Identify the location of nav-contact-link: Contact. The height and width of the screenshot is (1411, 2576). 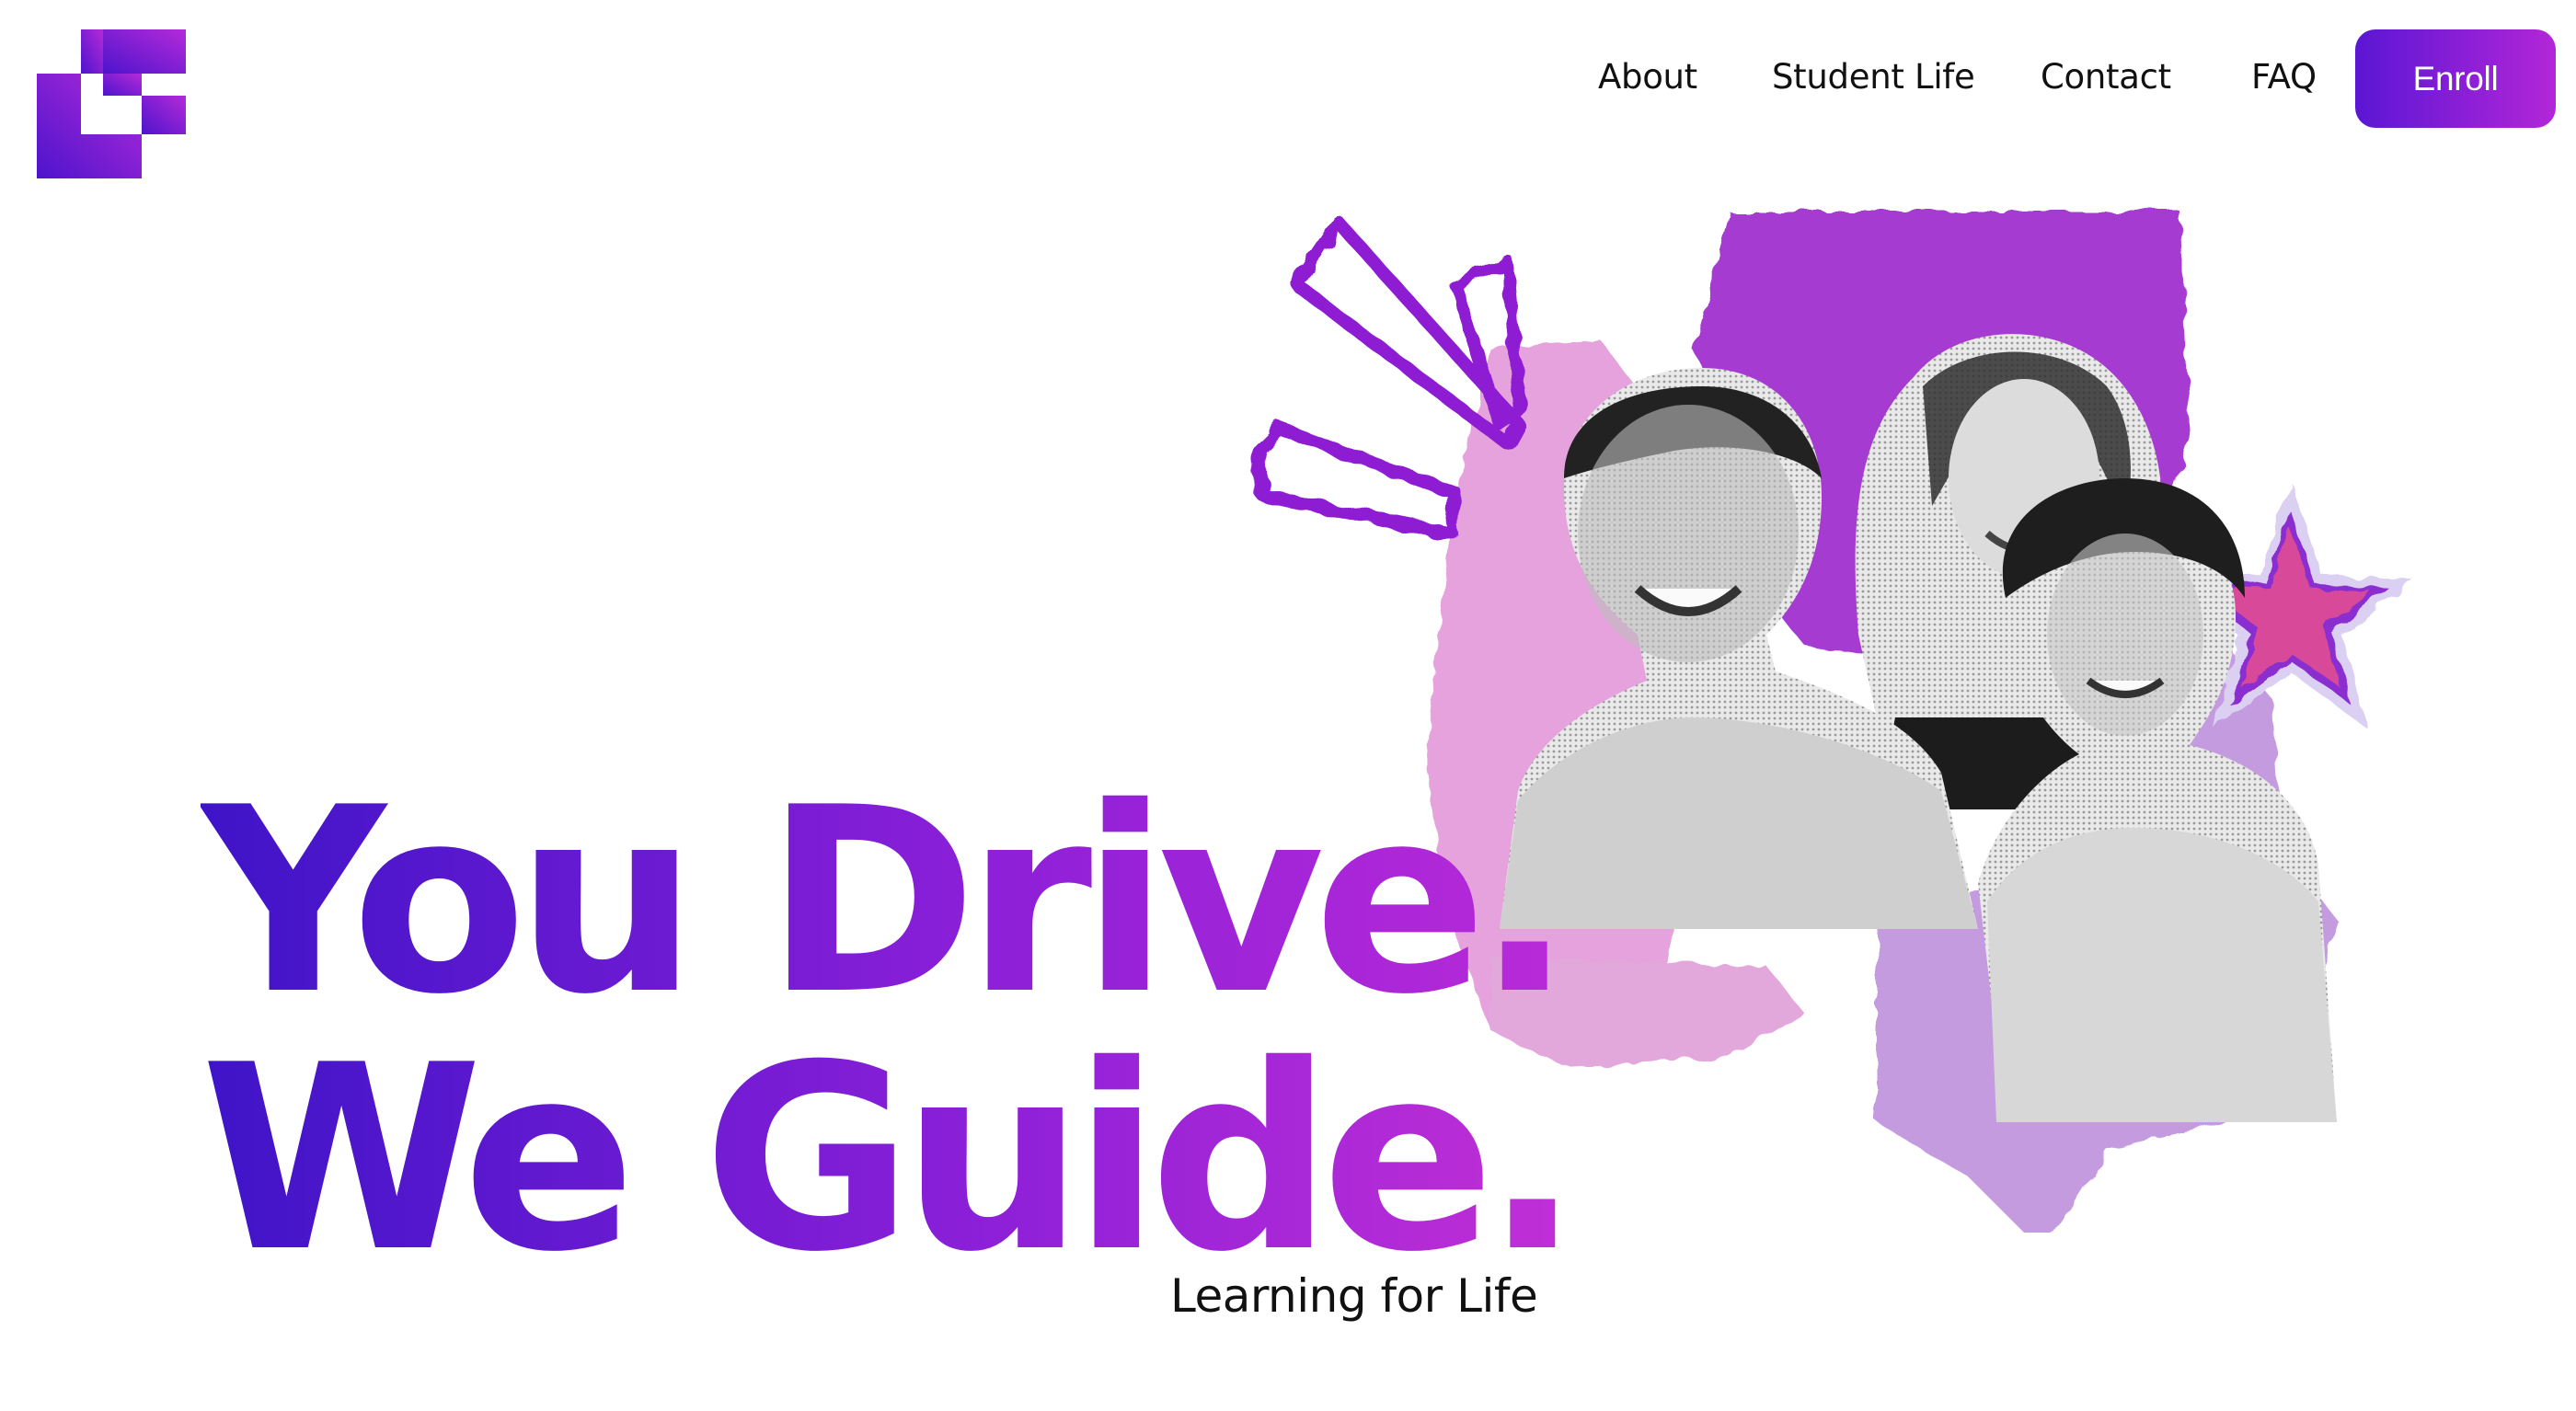
(2106, 77).